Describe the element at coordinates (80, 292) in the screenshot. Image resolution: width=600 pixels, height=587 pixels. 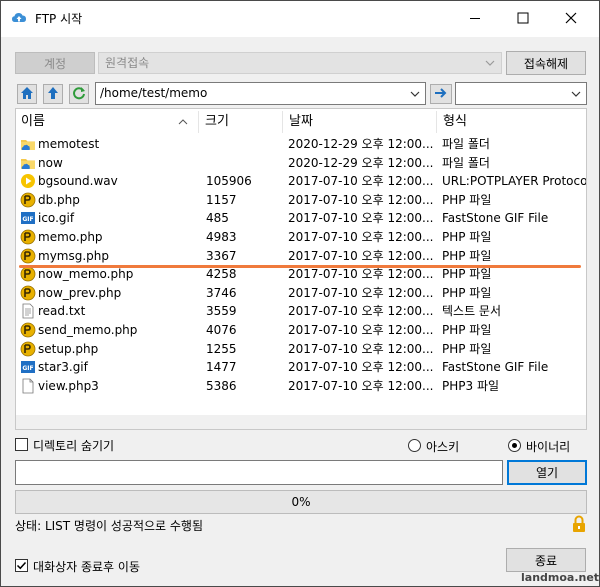
I see `file-name: now_prev.php` at that location.